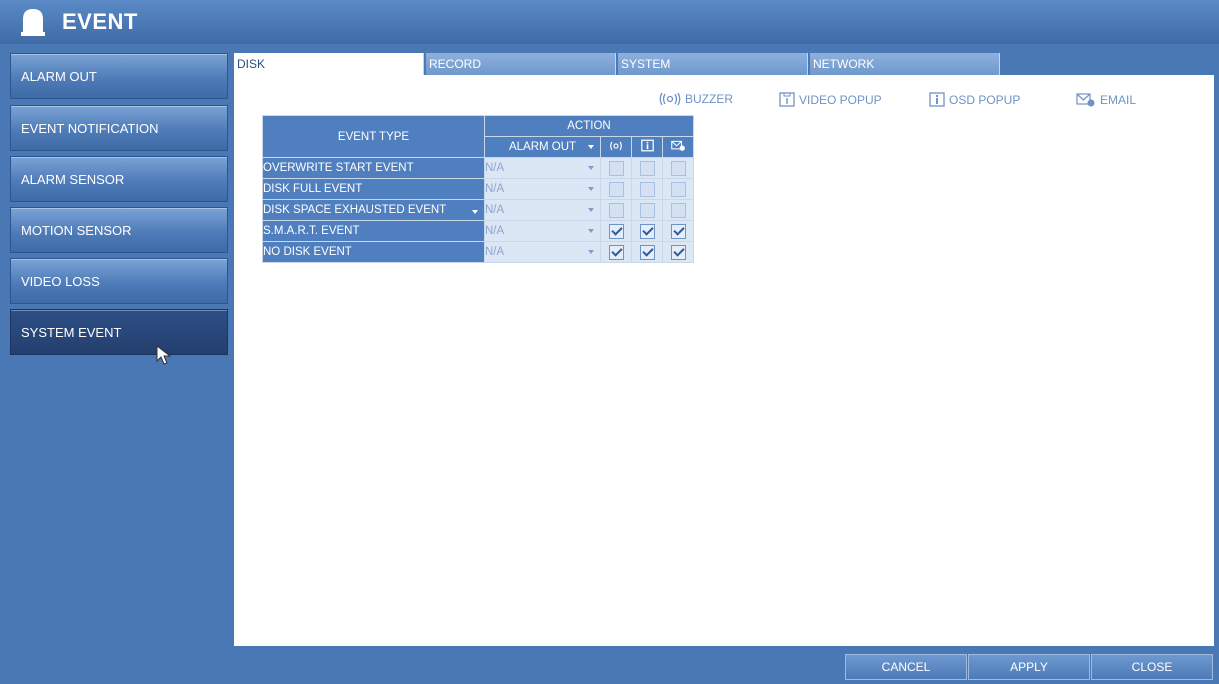  Describe the element at coordinates (164, 354) in the screenshot. I see `mouse-cursor-icon` at that location.